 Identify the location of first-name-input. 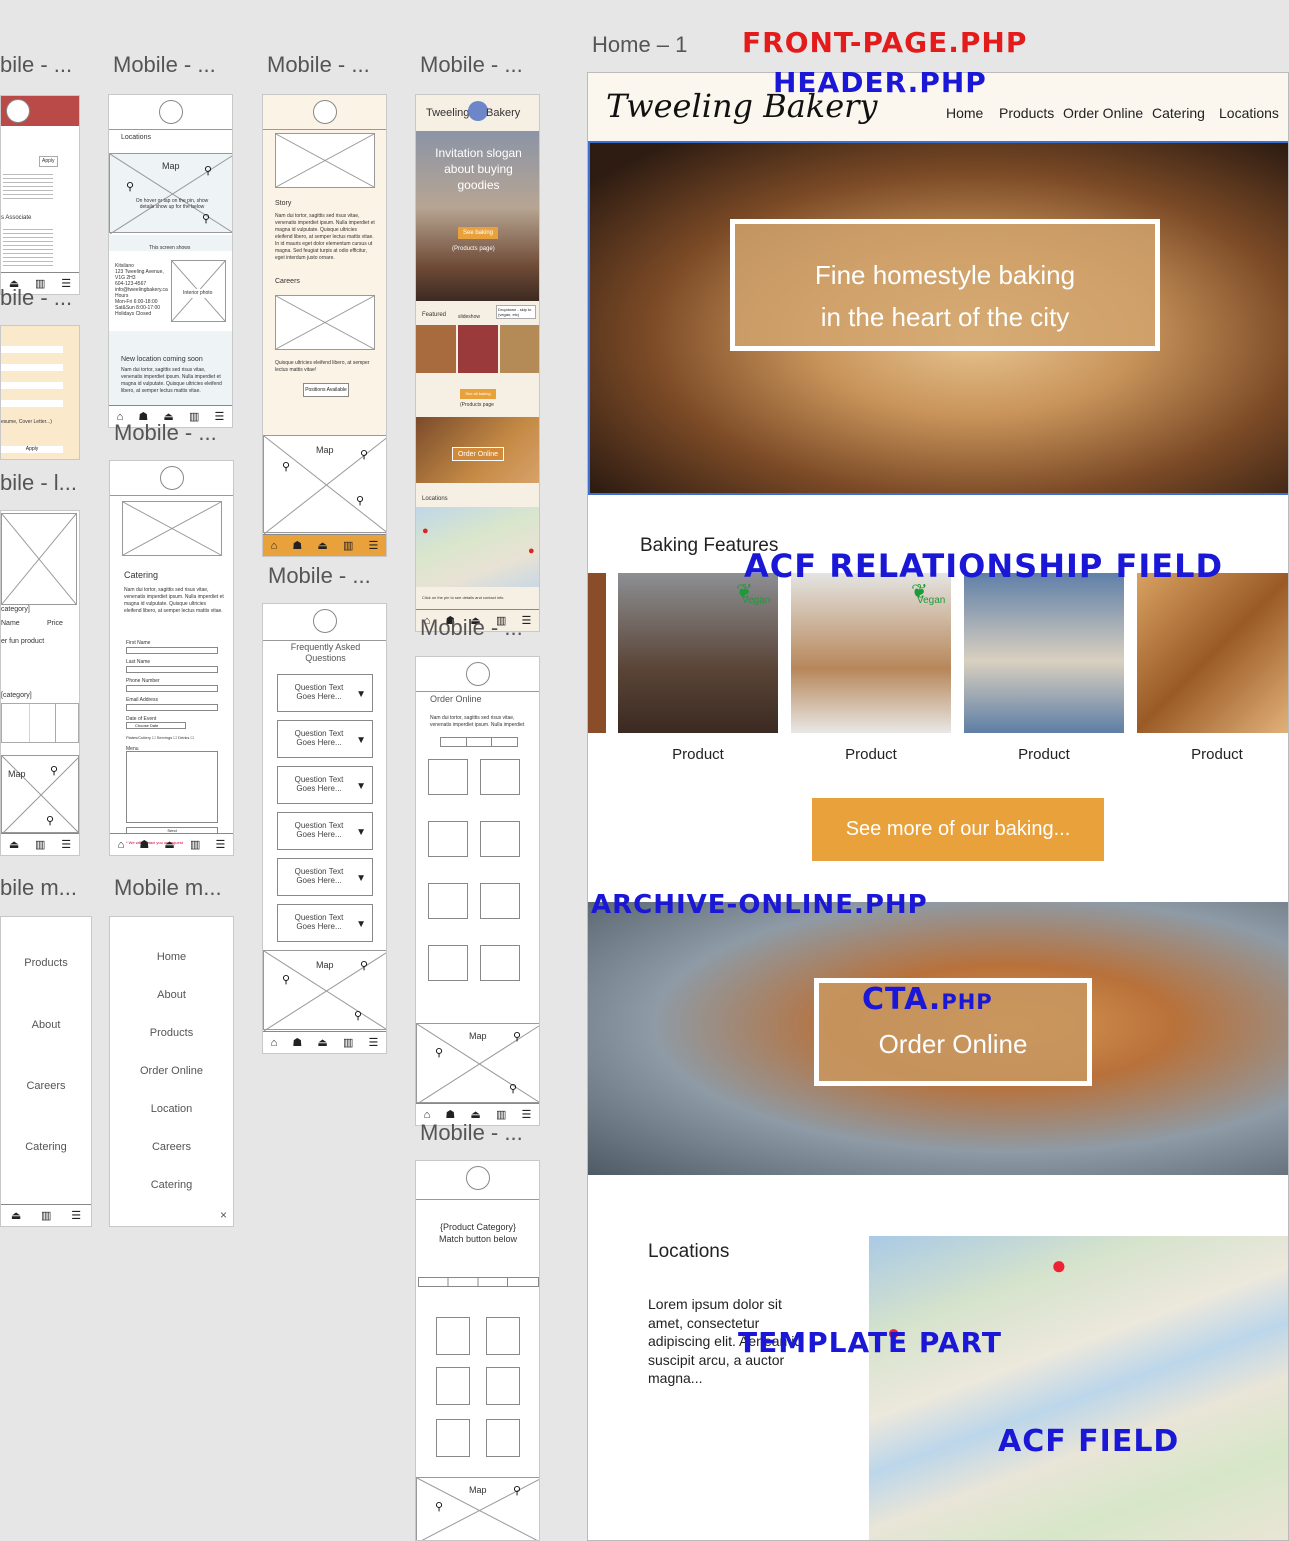
(172, 650).